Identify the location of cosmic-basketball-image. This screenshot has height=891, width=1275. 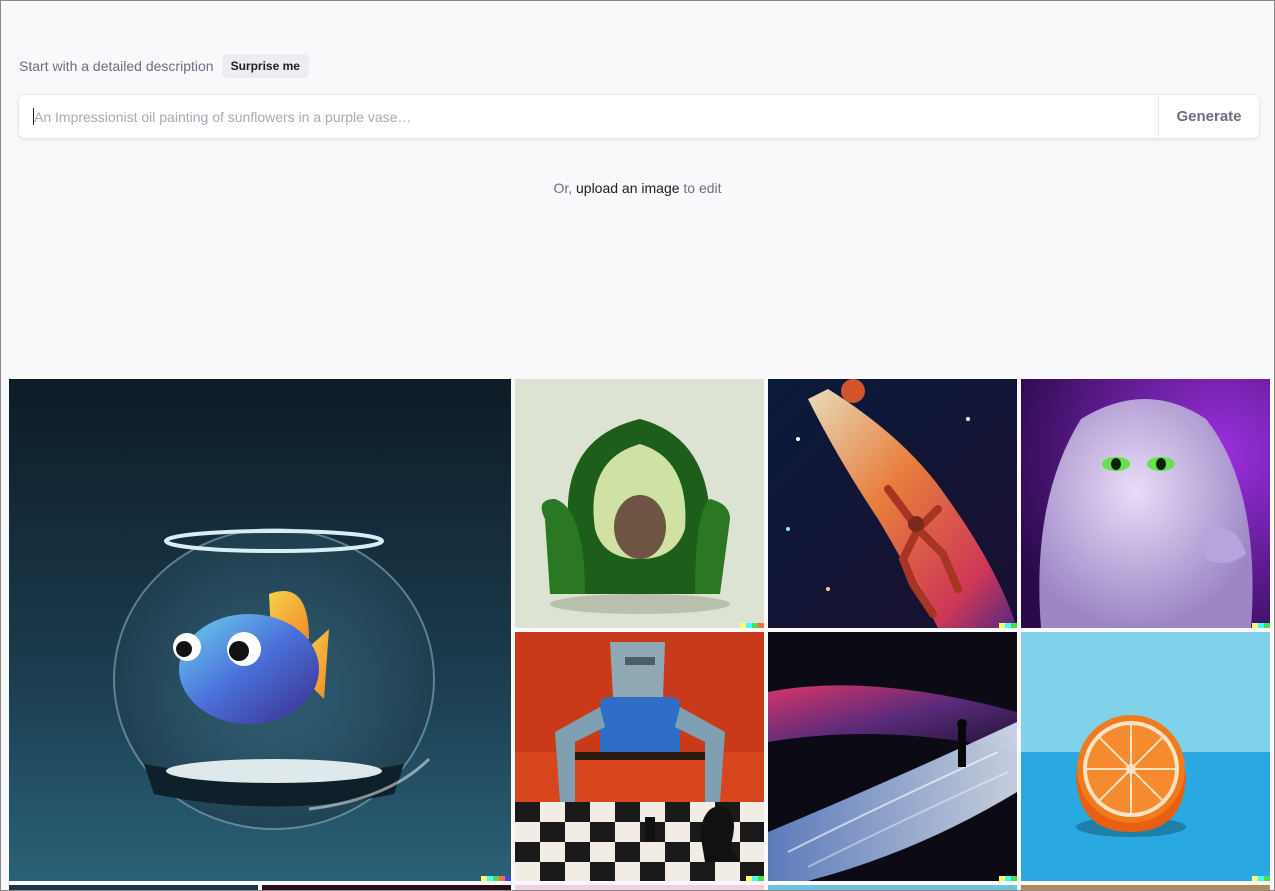
(892, 503).